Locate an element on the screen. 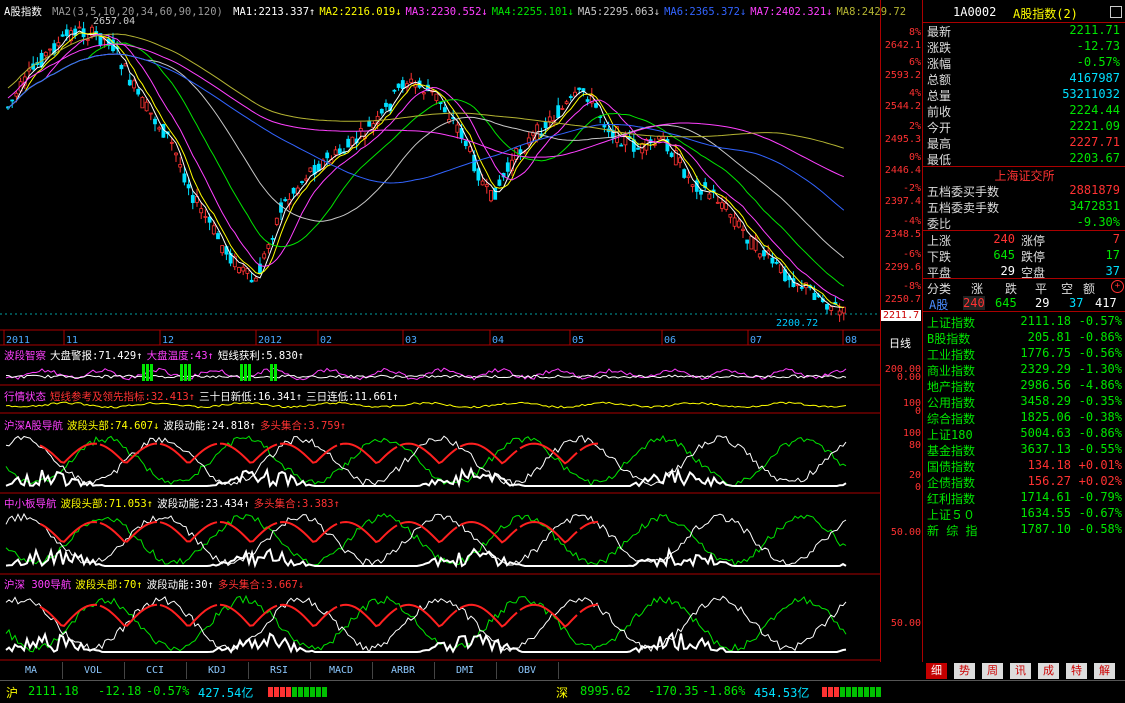 This screenshot has height=703, width=1125. panel-tab: 成 is located at coordinates (1048, 671).